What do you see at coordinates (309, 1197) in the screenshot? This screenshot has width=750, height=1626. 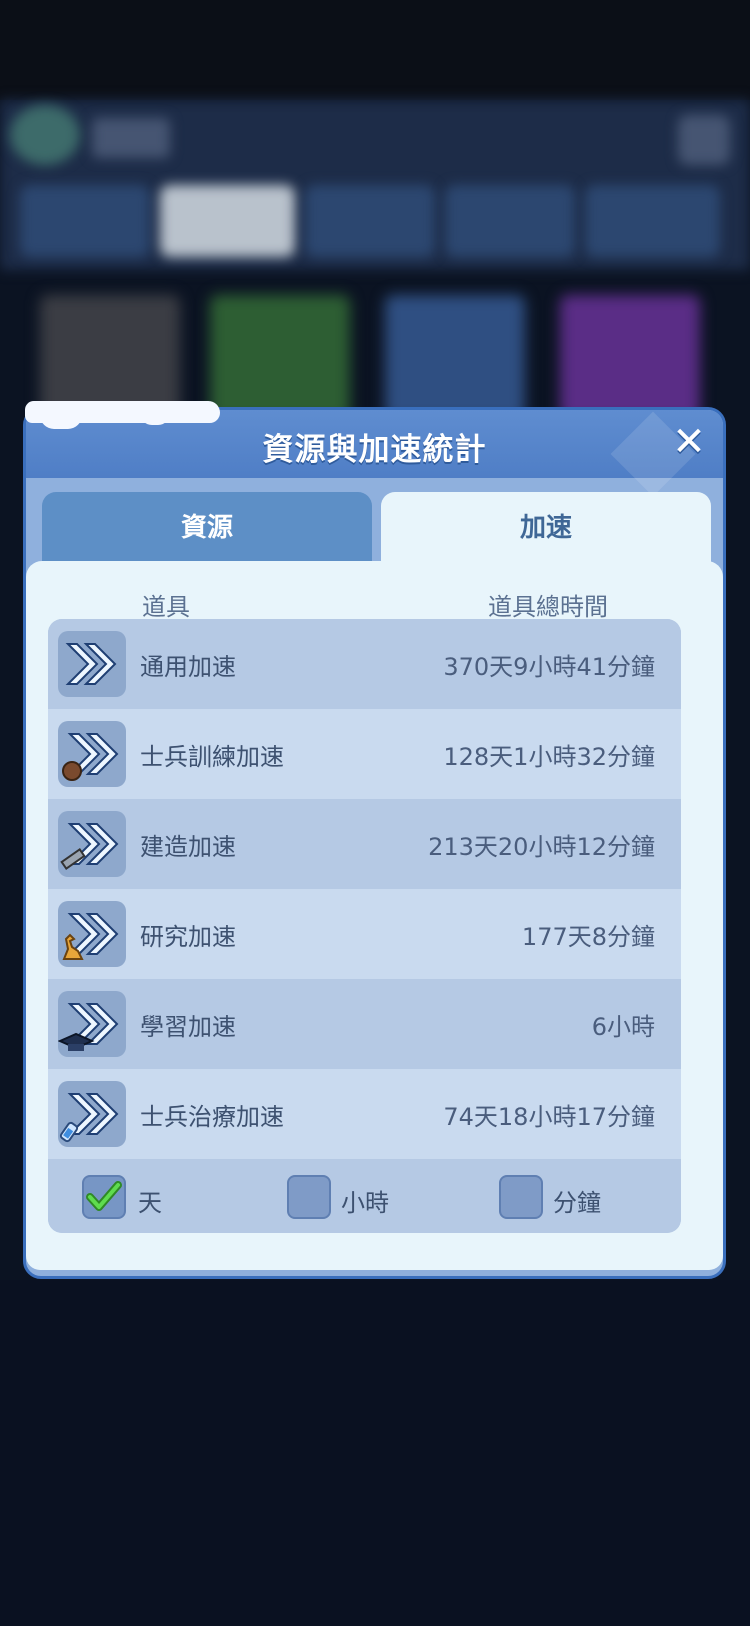 I see `unit-hours-checkbox` at bounding box center [309, 1197].